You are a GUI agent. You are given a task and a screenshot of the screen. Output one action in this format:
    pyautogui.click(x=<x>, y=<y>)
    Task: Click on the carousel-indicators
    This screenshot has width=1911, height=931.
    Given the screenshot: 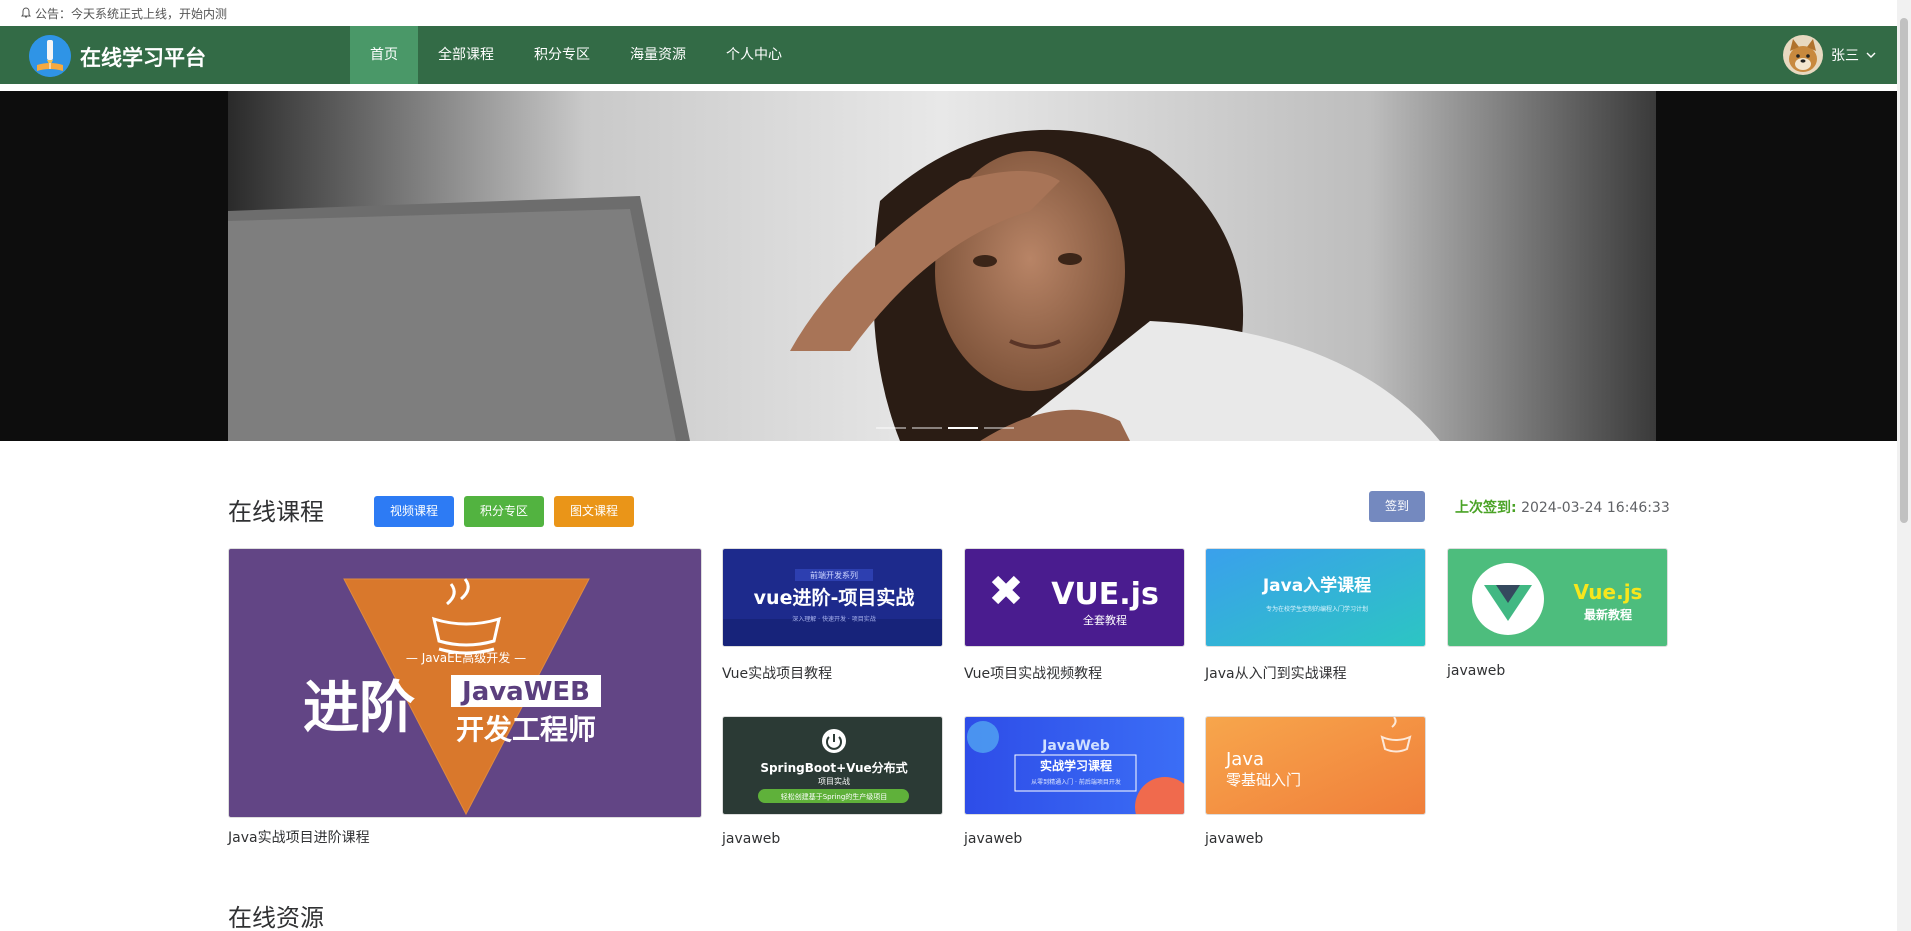 What is the action you would take?
    pyautogui.click(x=948, y=428)
    